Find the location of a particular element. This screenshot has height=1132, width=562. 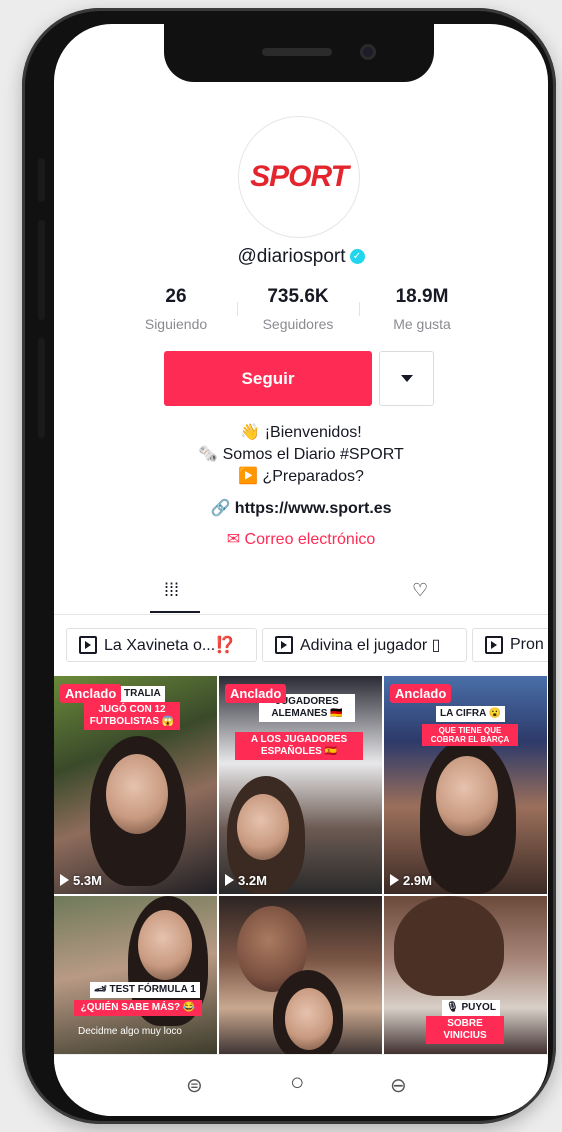

recent-apps-icon: ⊜ is located at coordinates (194, 1085).